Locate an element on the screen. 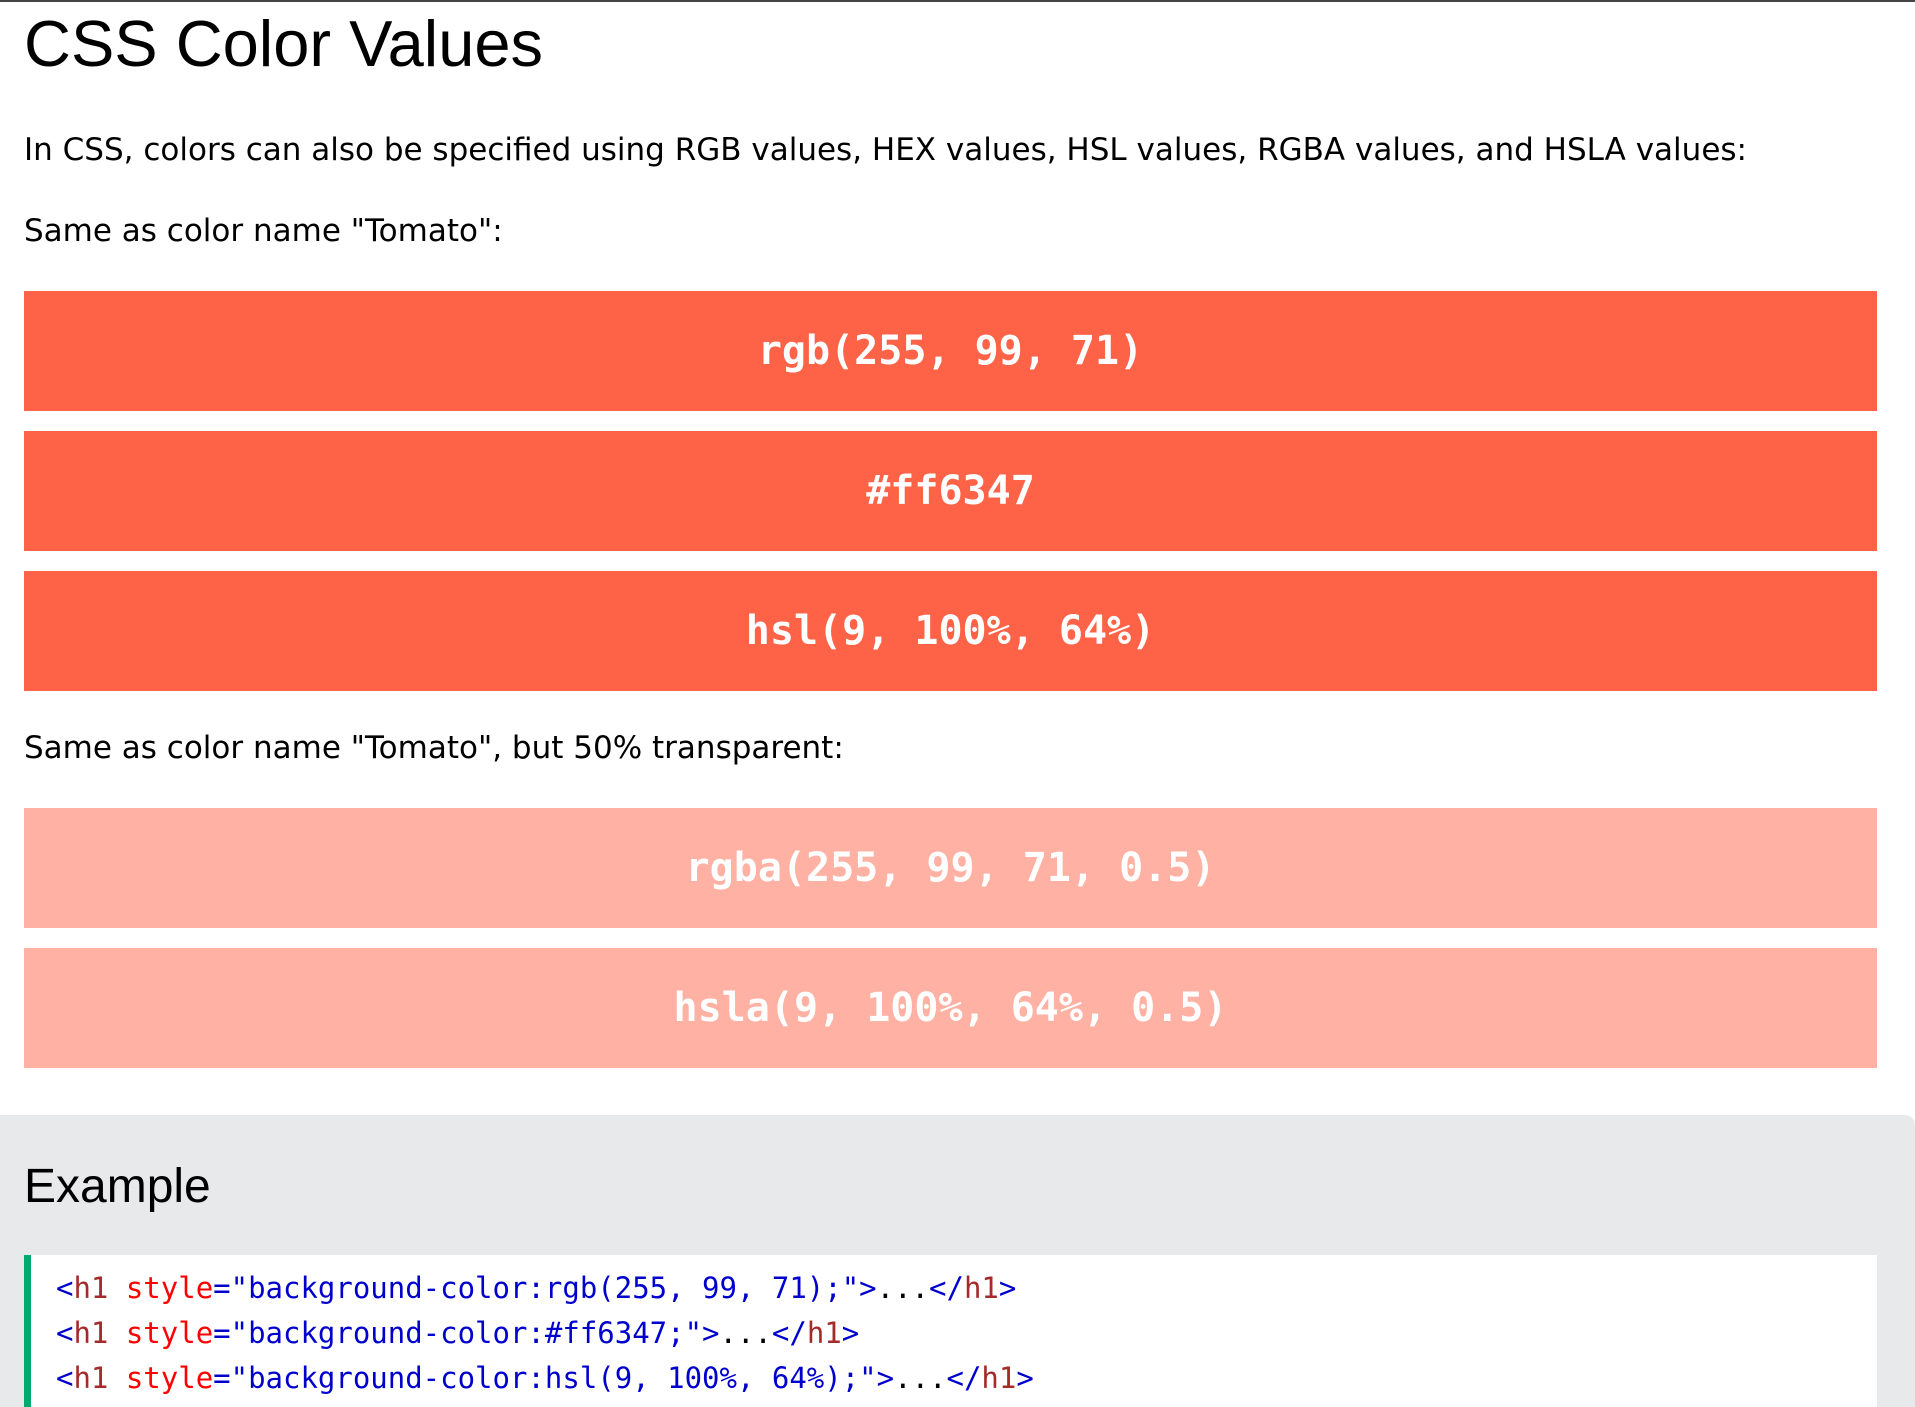 This screenshot has width=1915, height=1407. example-title: Example is located at coordinates (117, 1186).